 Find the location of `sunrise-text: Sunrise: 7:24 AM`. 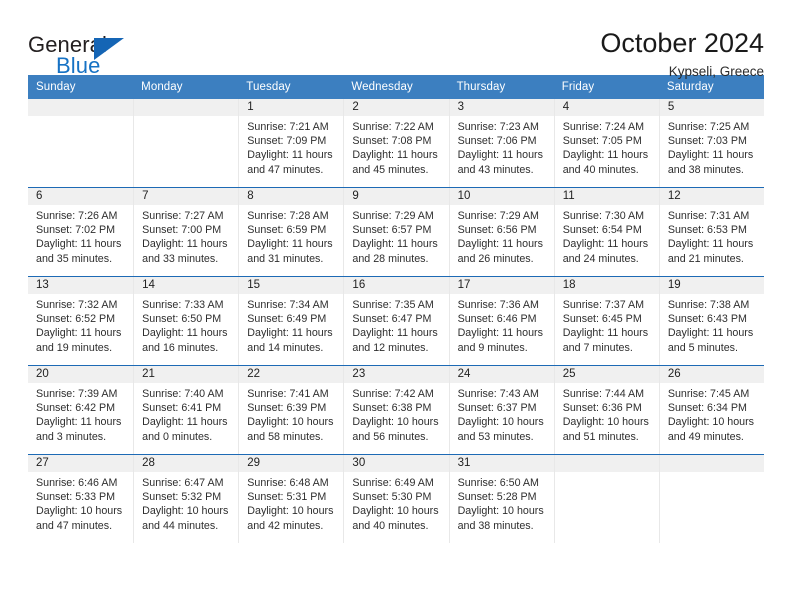

sunrise-text: Sunrise: 7:24 AM is located at coordinates (603, 127).